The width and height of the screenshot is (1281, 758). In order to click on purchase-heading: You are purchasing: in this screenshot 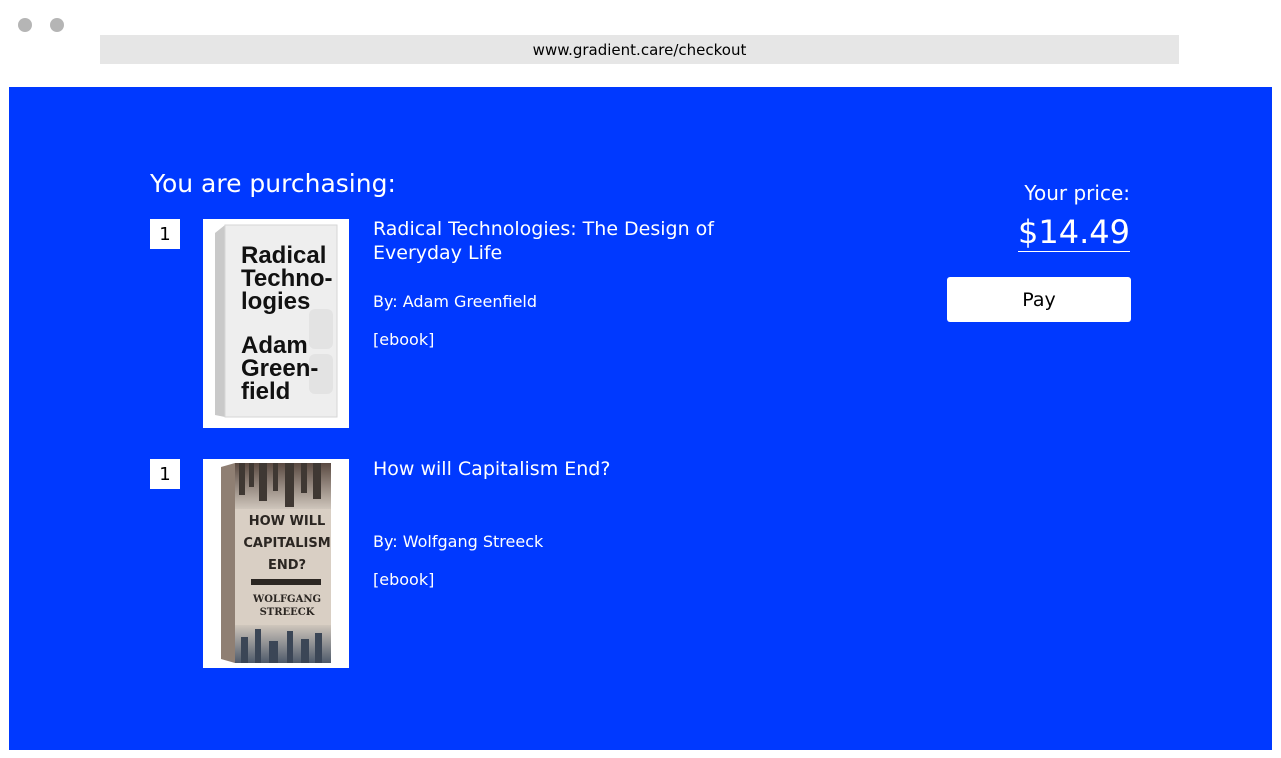, I will do `click(273, 183)`.